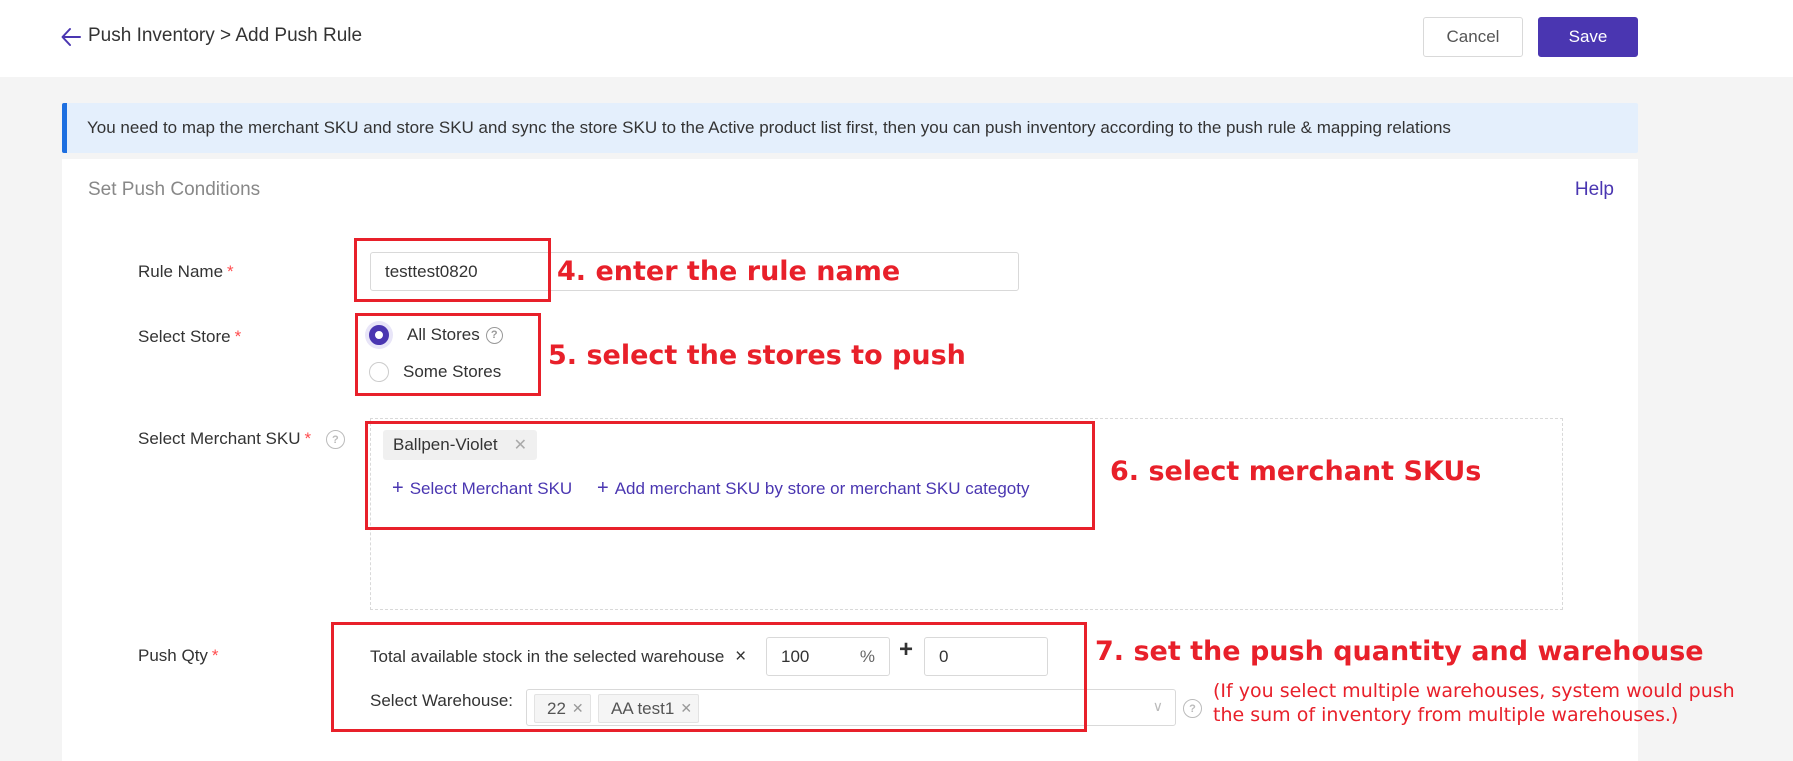 This screenshot has height=761, width=1793. I want to click on multiply-icon: ×, so click(741, 656).